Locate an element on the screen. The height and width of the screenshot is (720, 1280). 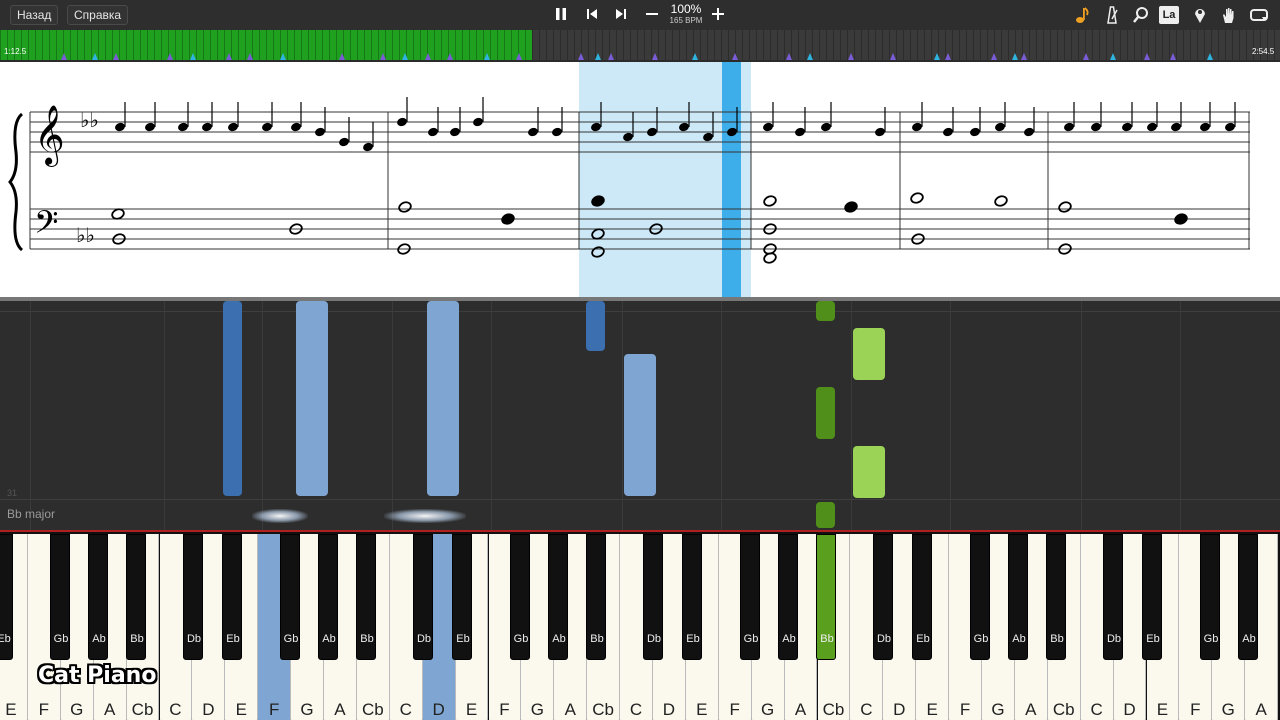
loop-icon is located at coordinates (1259, 15).